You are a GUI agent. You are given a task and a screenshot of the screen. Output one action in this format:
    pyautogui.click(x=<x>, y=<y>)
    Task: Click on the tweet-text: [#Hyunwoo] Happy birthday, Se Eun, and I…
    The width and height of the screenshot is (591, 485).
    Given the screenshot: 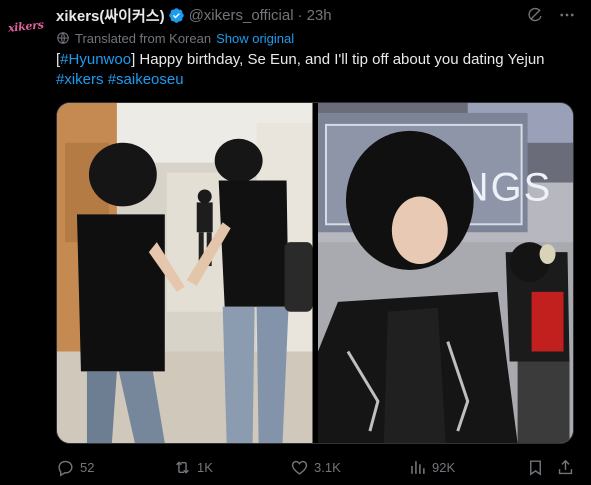 What is the action you would take?
    pyautogui.click(x=318, y=70)
    